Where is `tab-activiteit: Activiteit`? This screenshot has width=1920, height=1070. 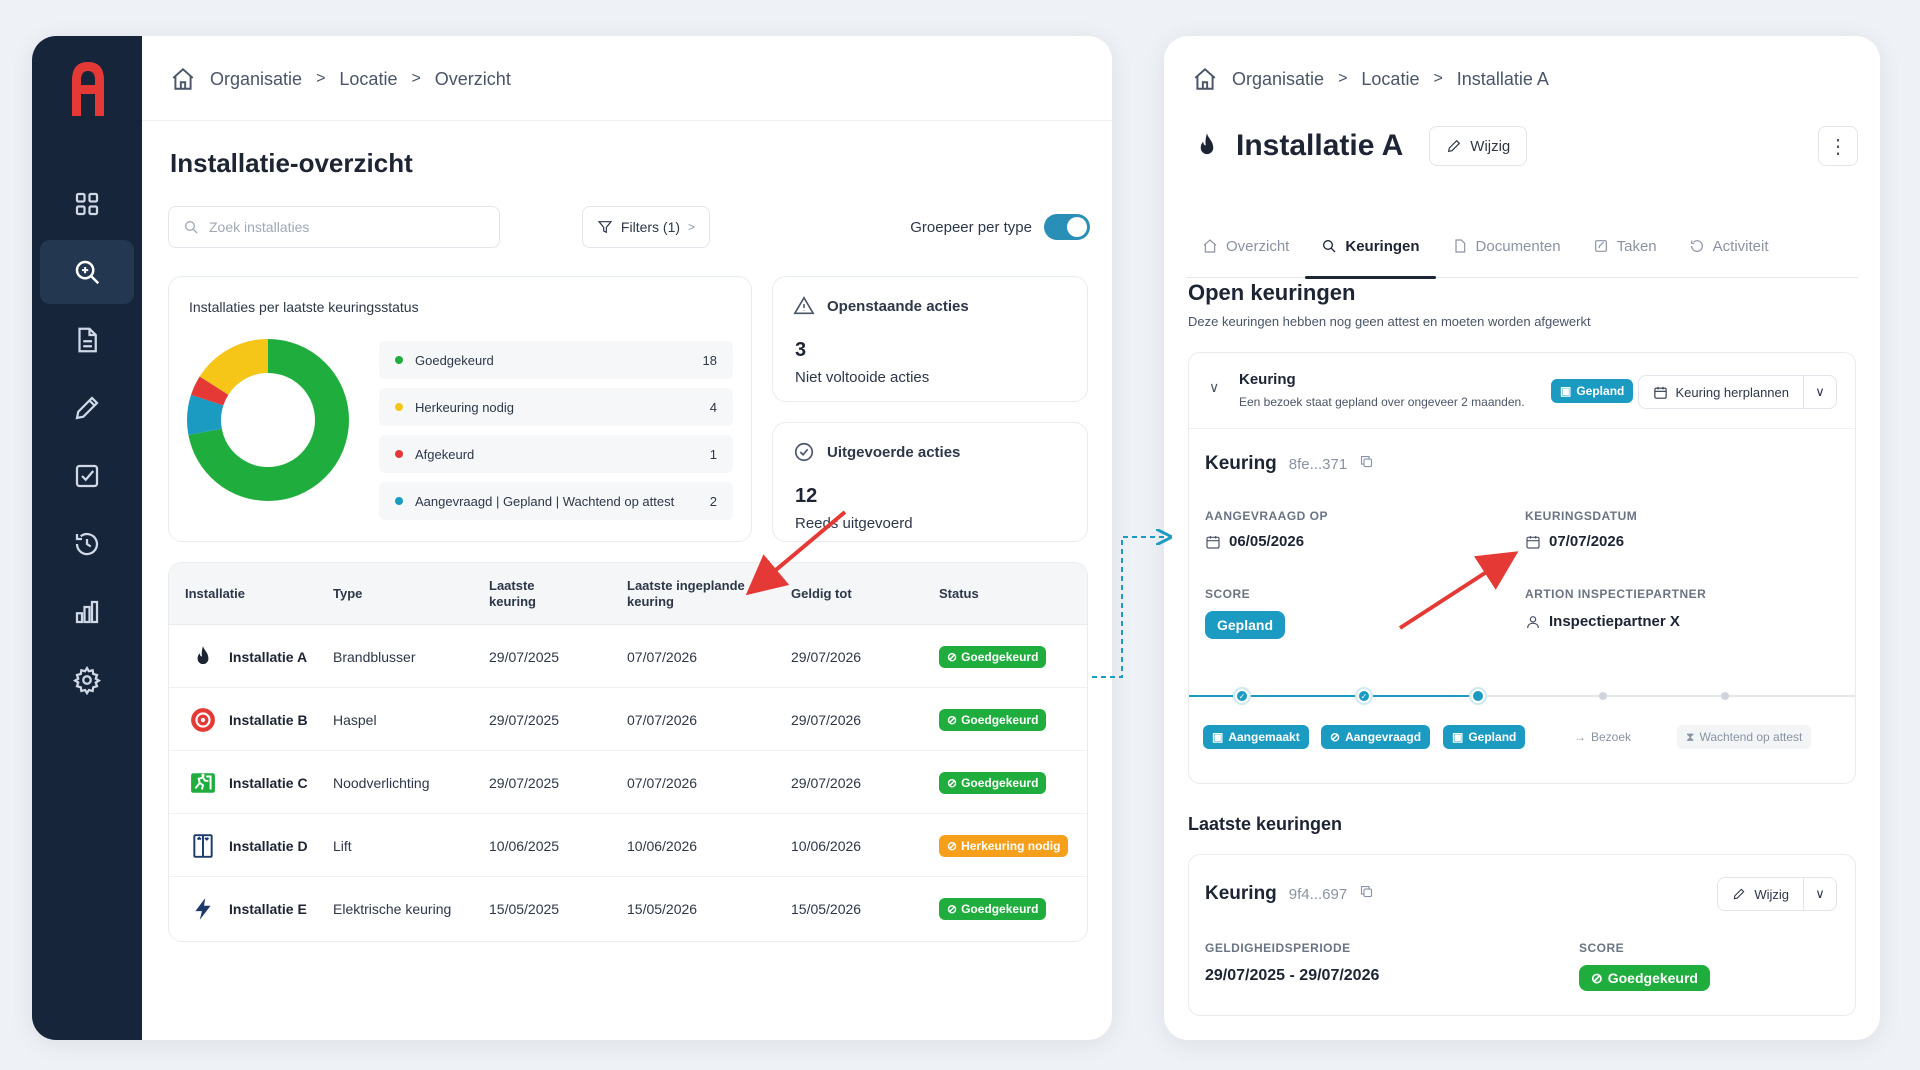
tab-activiteit: Activiteit is located at coordinates (1729, 246).